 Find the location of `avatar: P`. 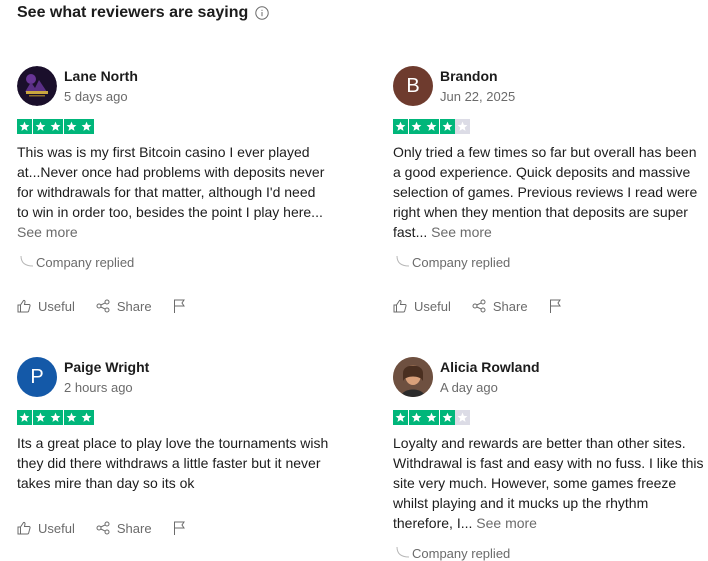

avatar: P is located at coordinates (37, 377).